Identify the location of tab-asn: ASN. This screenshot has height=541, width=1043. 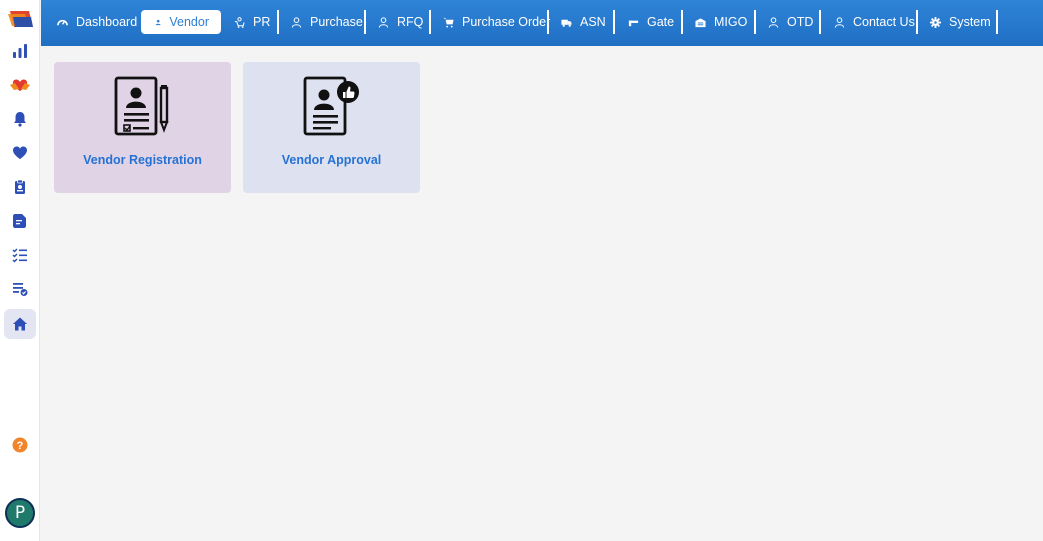
(583, 22).